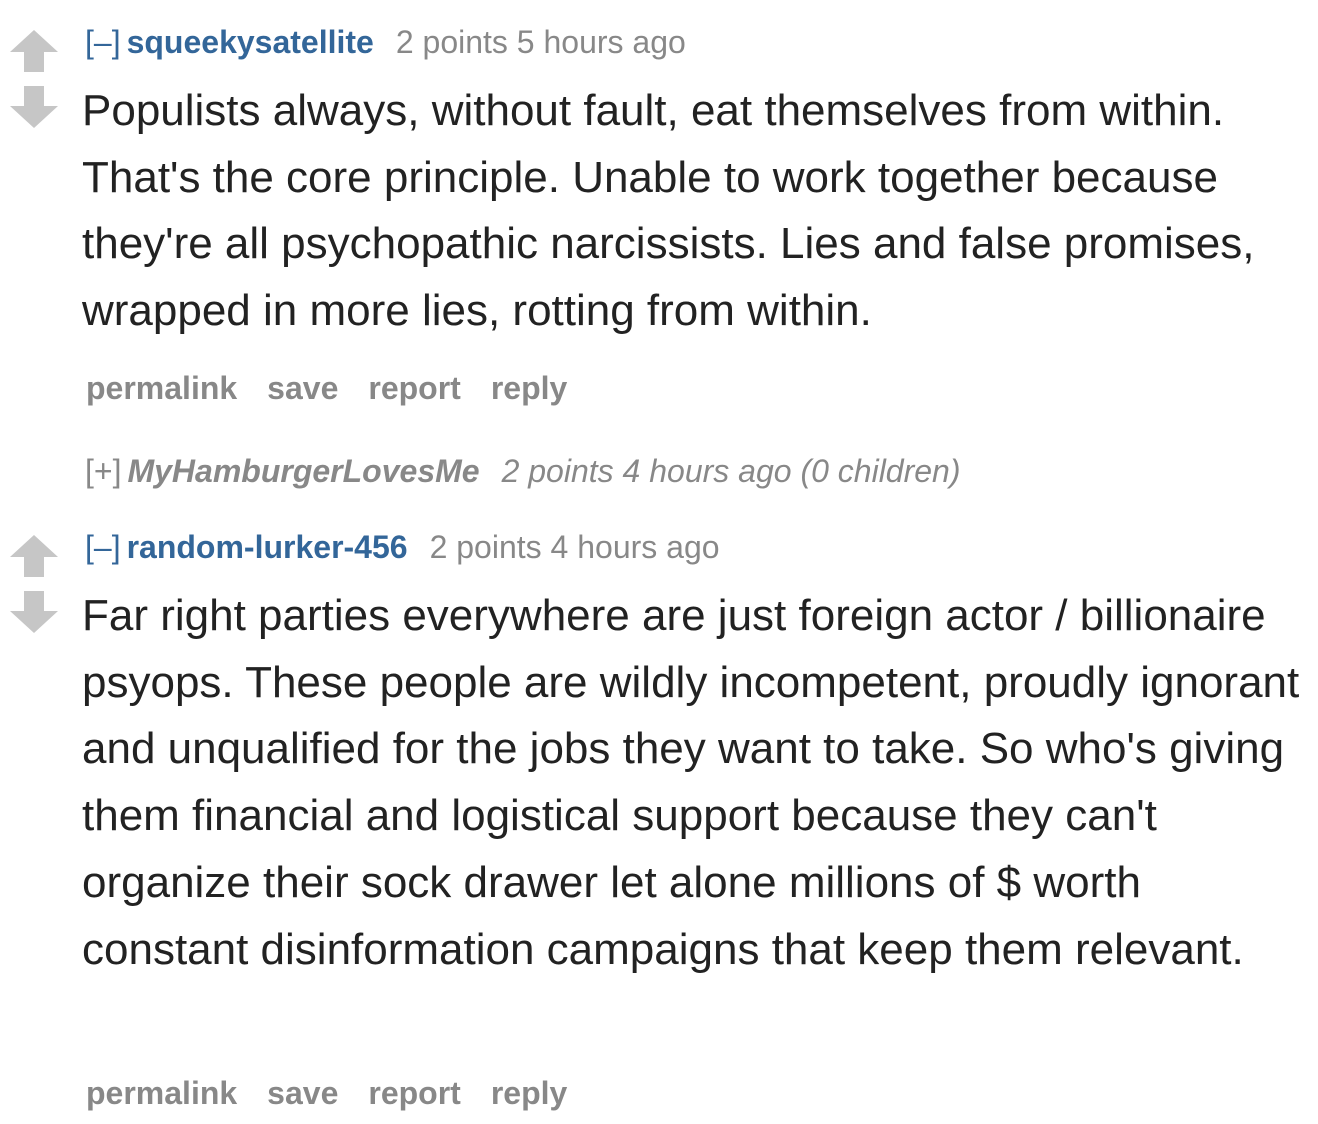  I want to click on children-count: (0 children), so click(880, 471).